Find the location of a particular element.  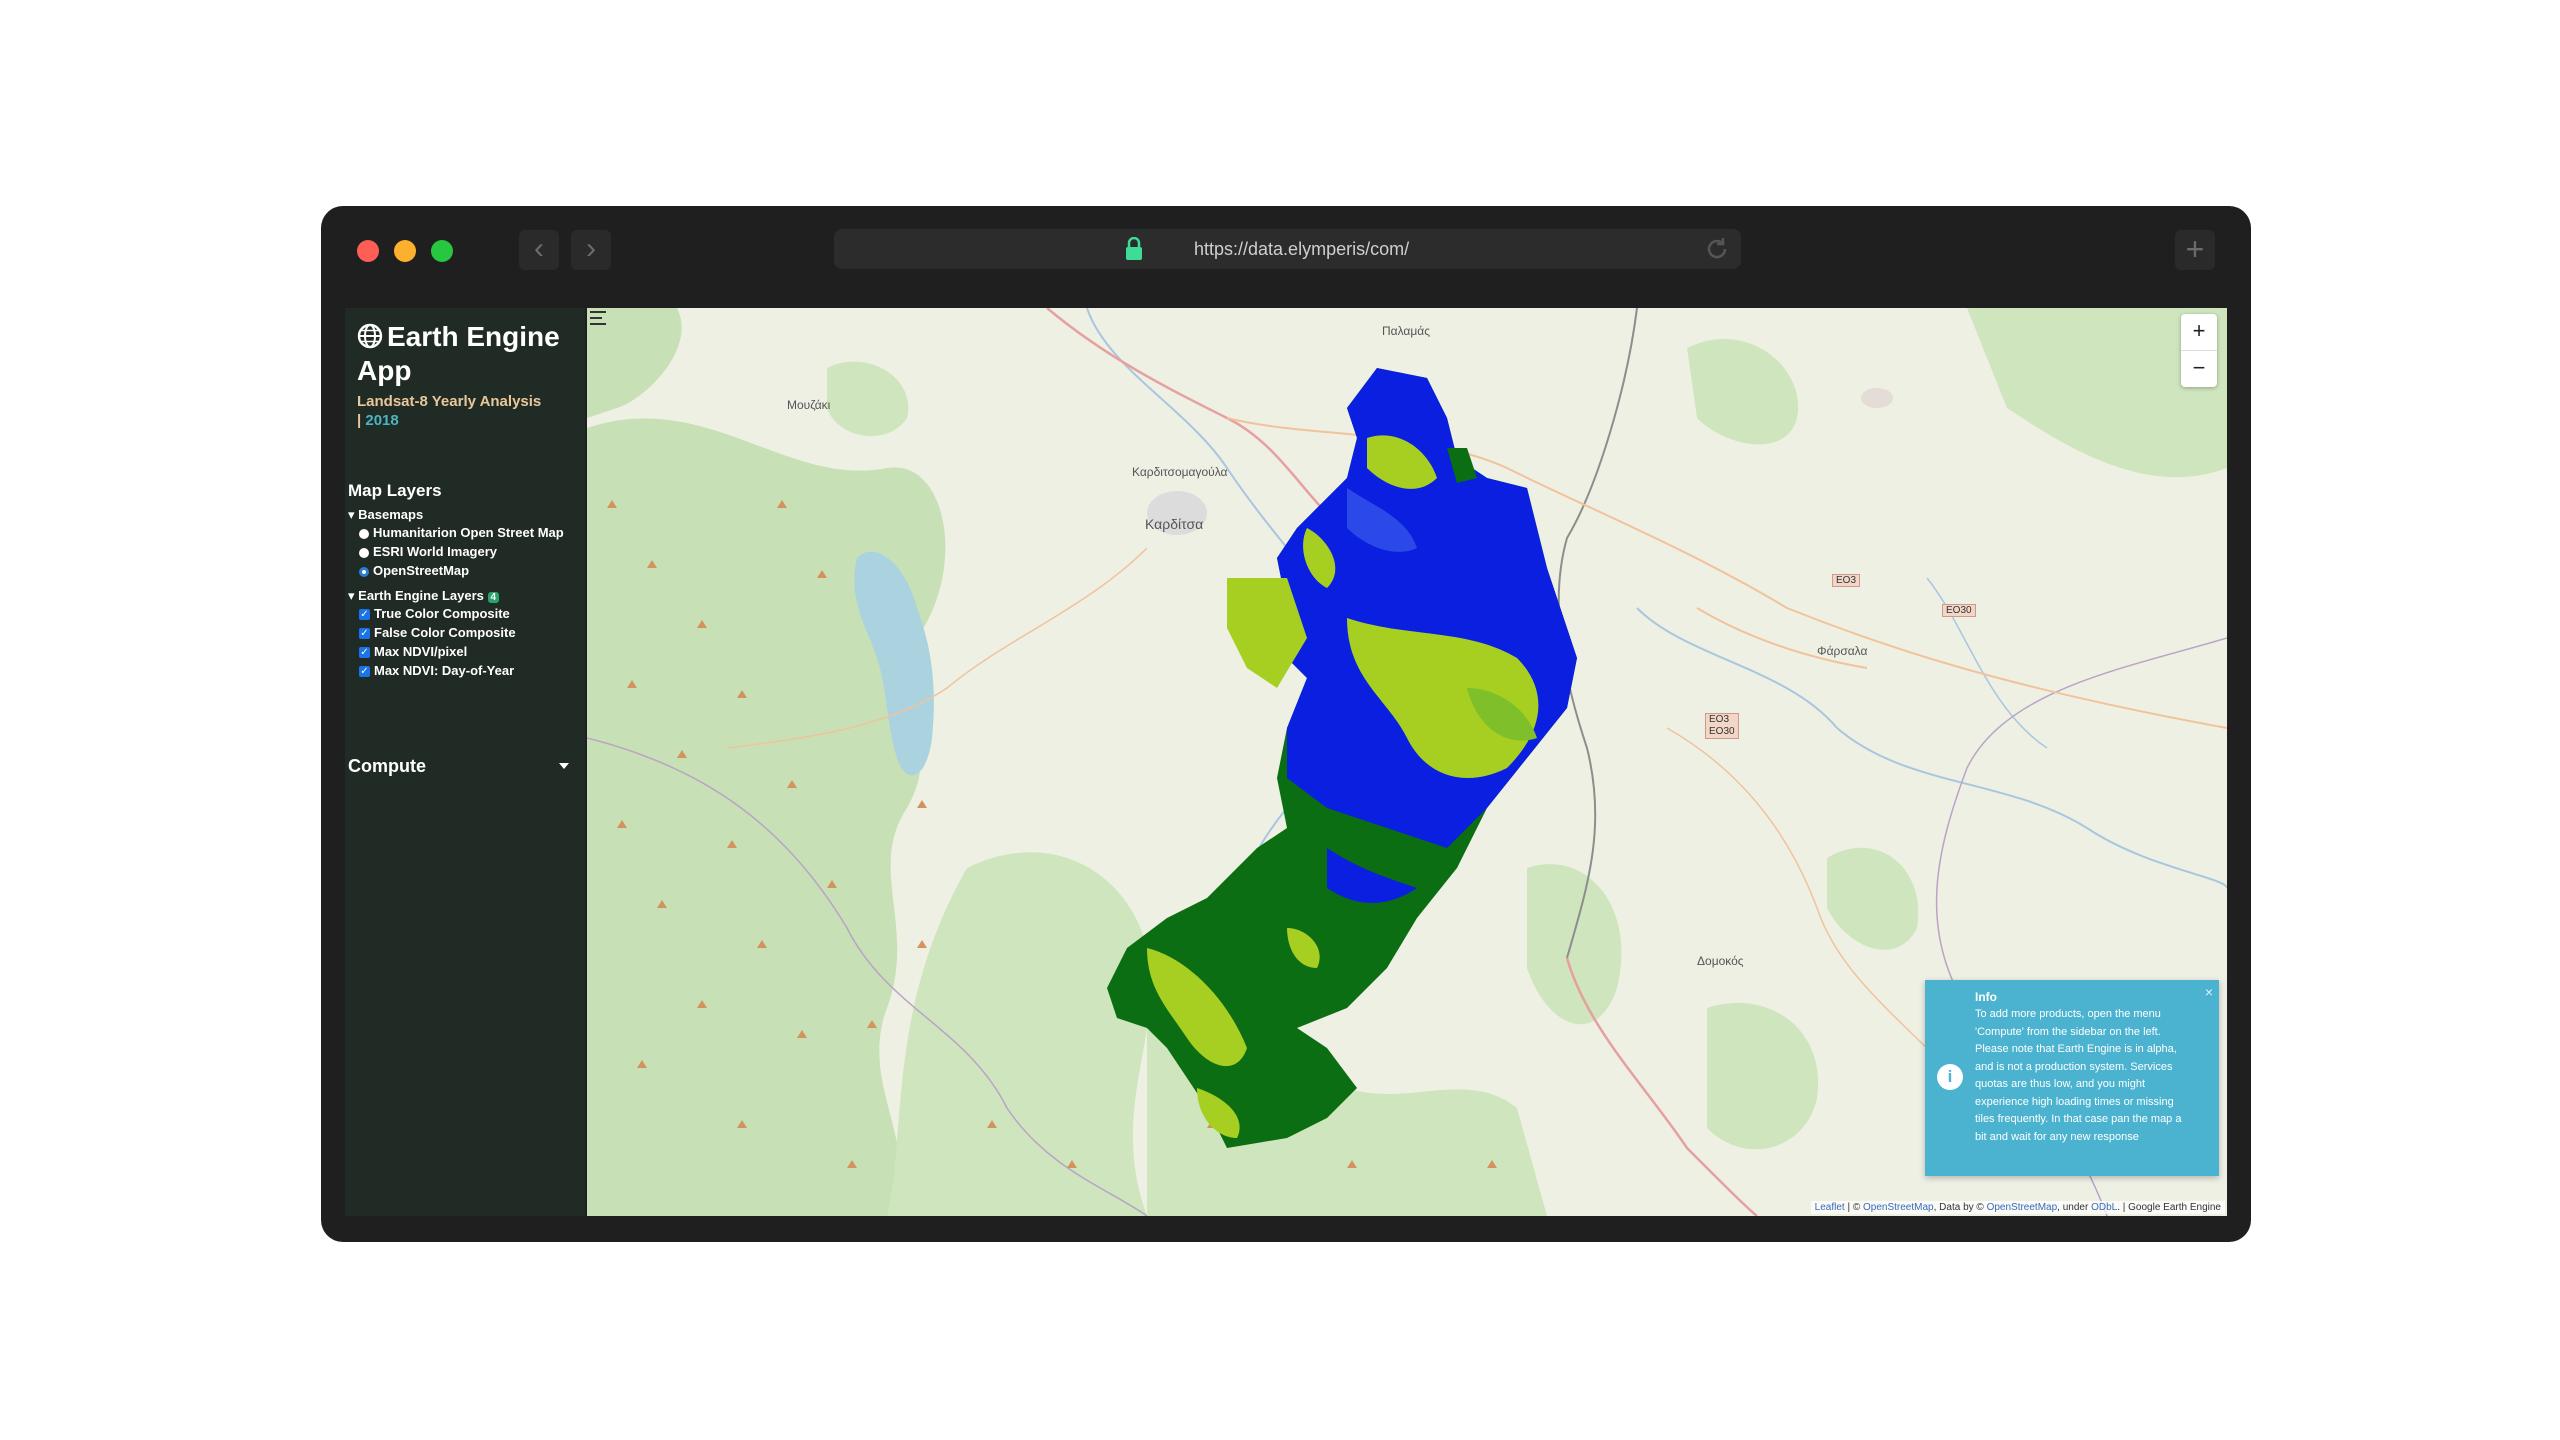

basemap-option-osm: OpenStreetMap is located at coordinates (414, 570).